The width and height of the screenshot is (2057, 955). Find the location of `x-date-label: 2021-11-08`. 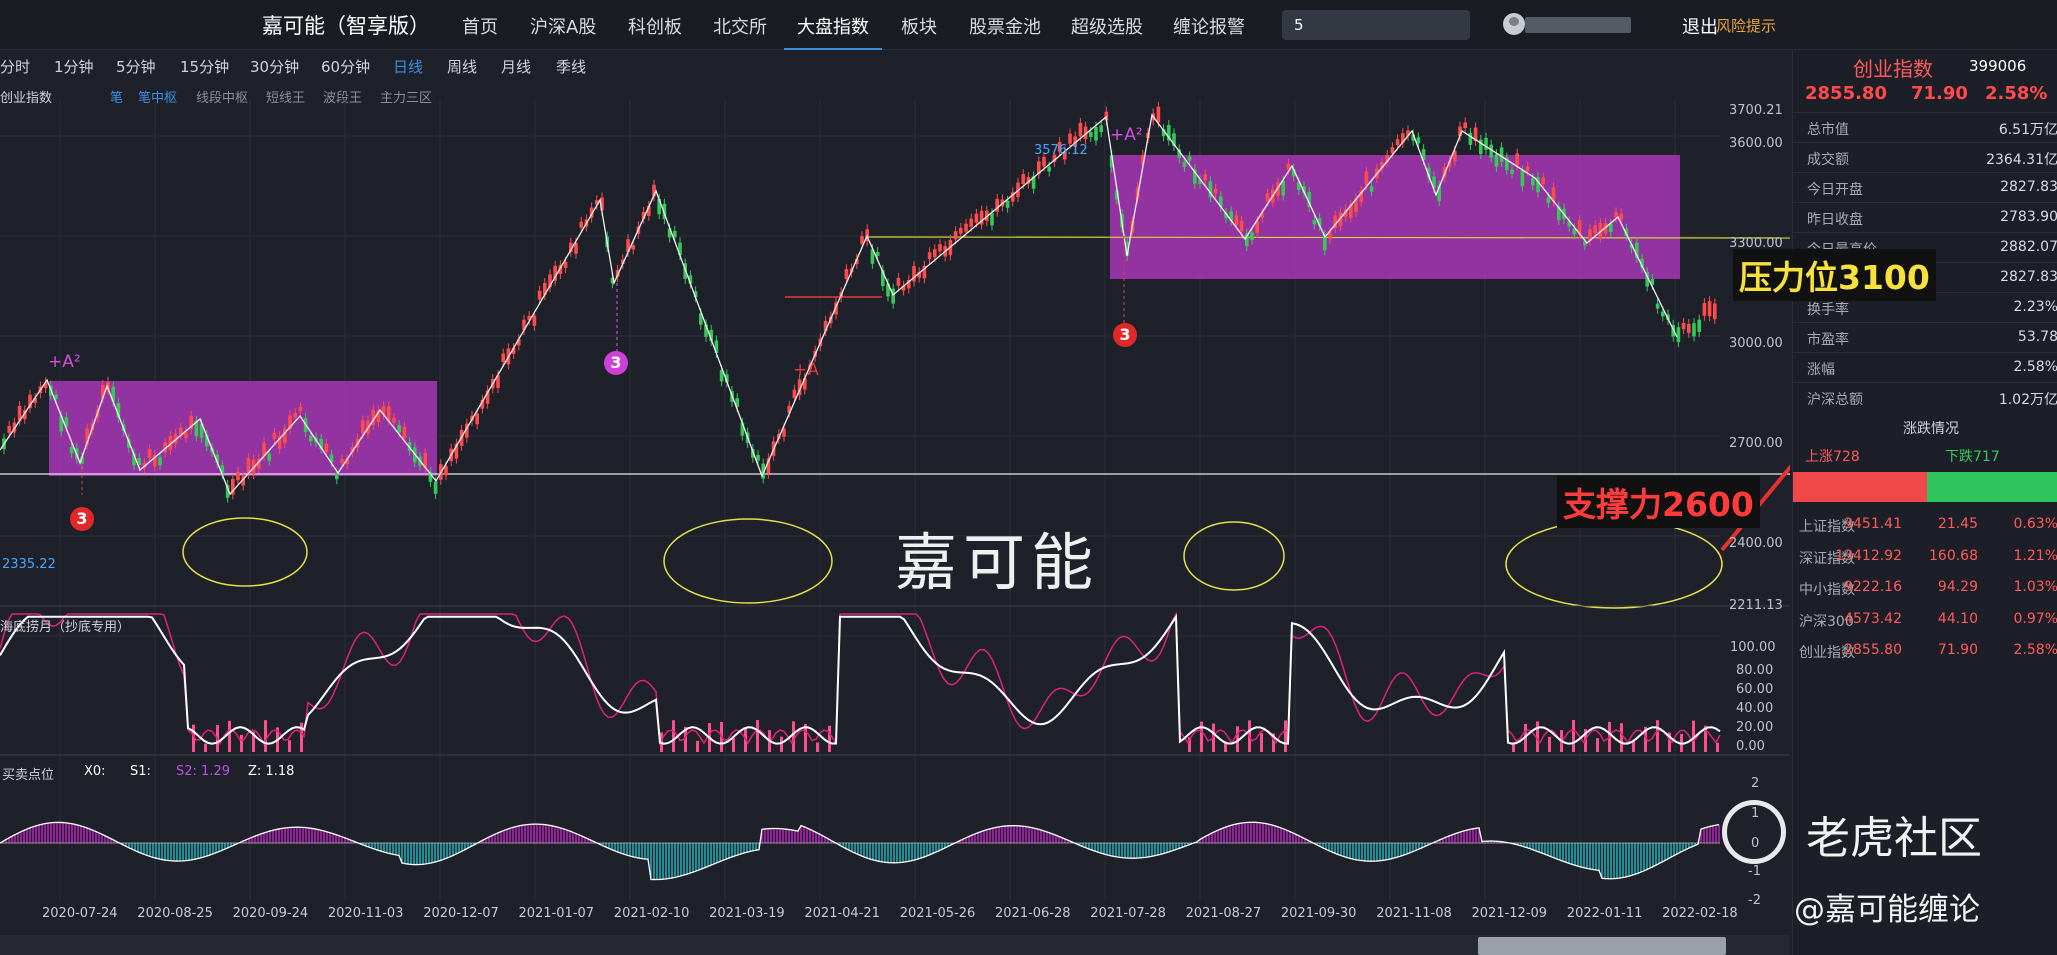

x-date-label: 2021-11-08 is located at coordinates (1414, 913).